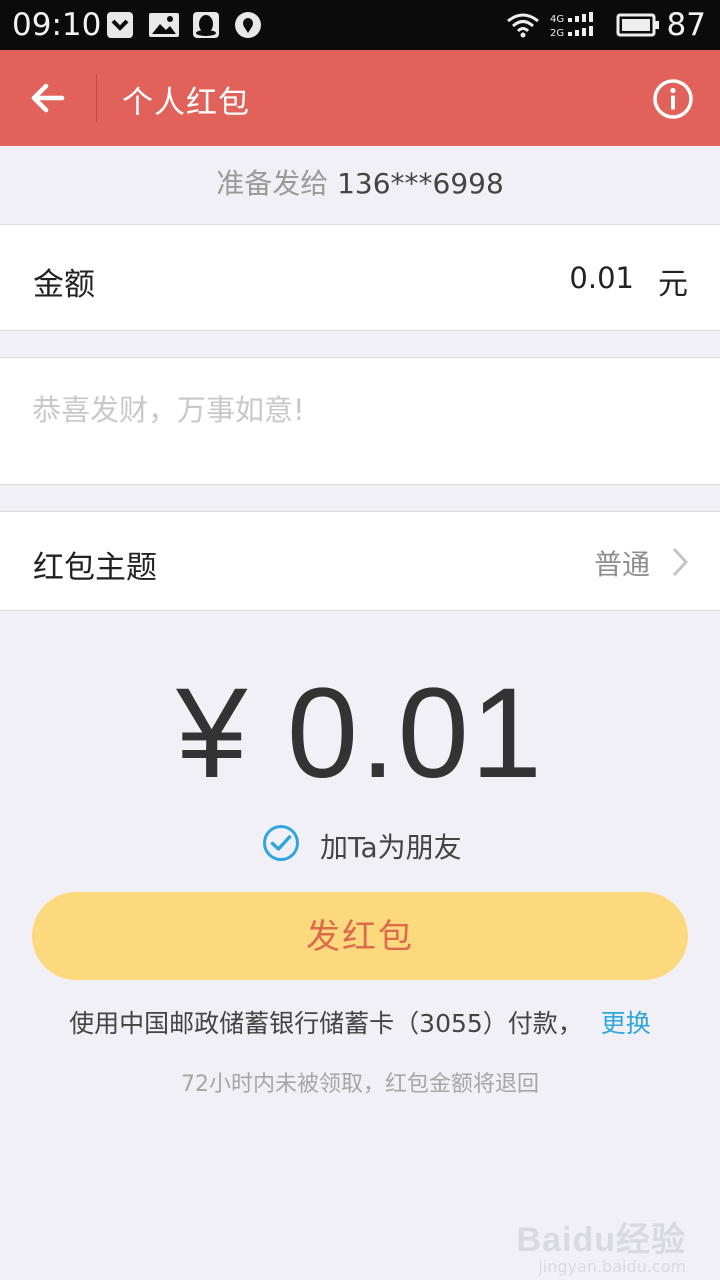 The width and height of the screenshot is (720, 1280). I want to click on qq-icon, so click(206, 25).